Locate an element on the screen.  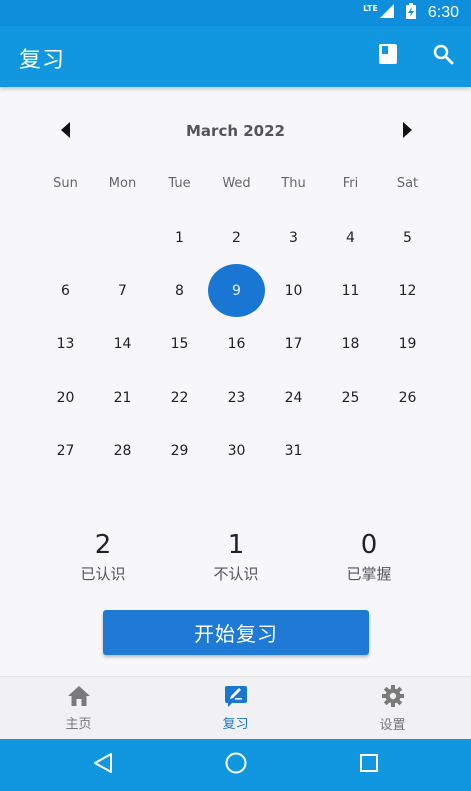
day-number: 6 is located at coordinates (65, 291).